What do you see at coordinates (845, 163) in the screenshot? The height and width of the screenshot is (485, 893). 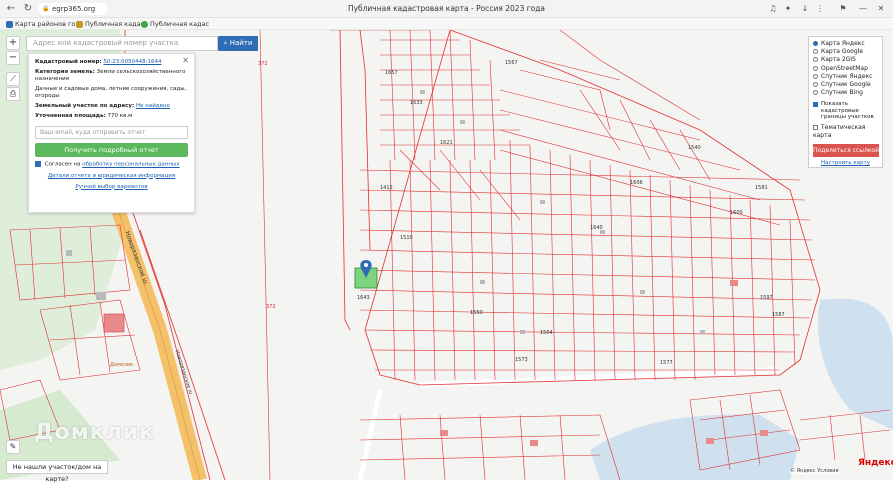 I see `configure-map-link: Настроить карту` at bounding box center [845, 163].